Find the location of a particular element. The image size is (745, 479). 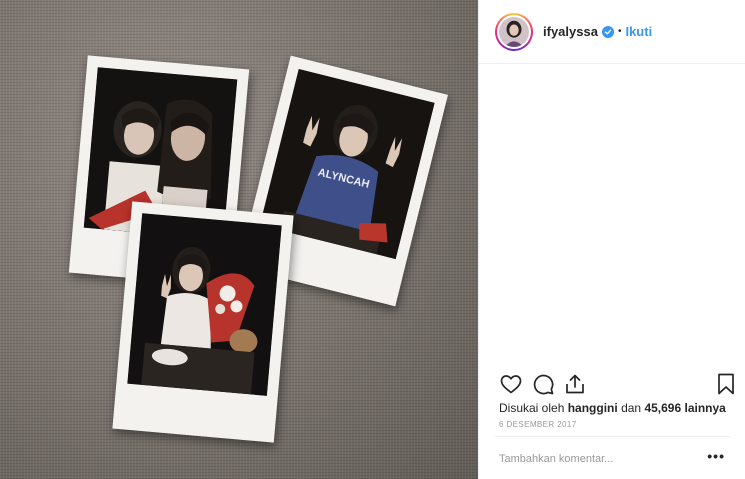

post-actions is located at coordinates (614, 384).